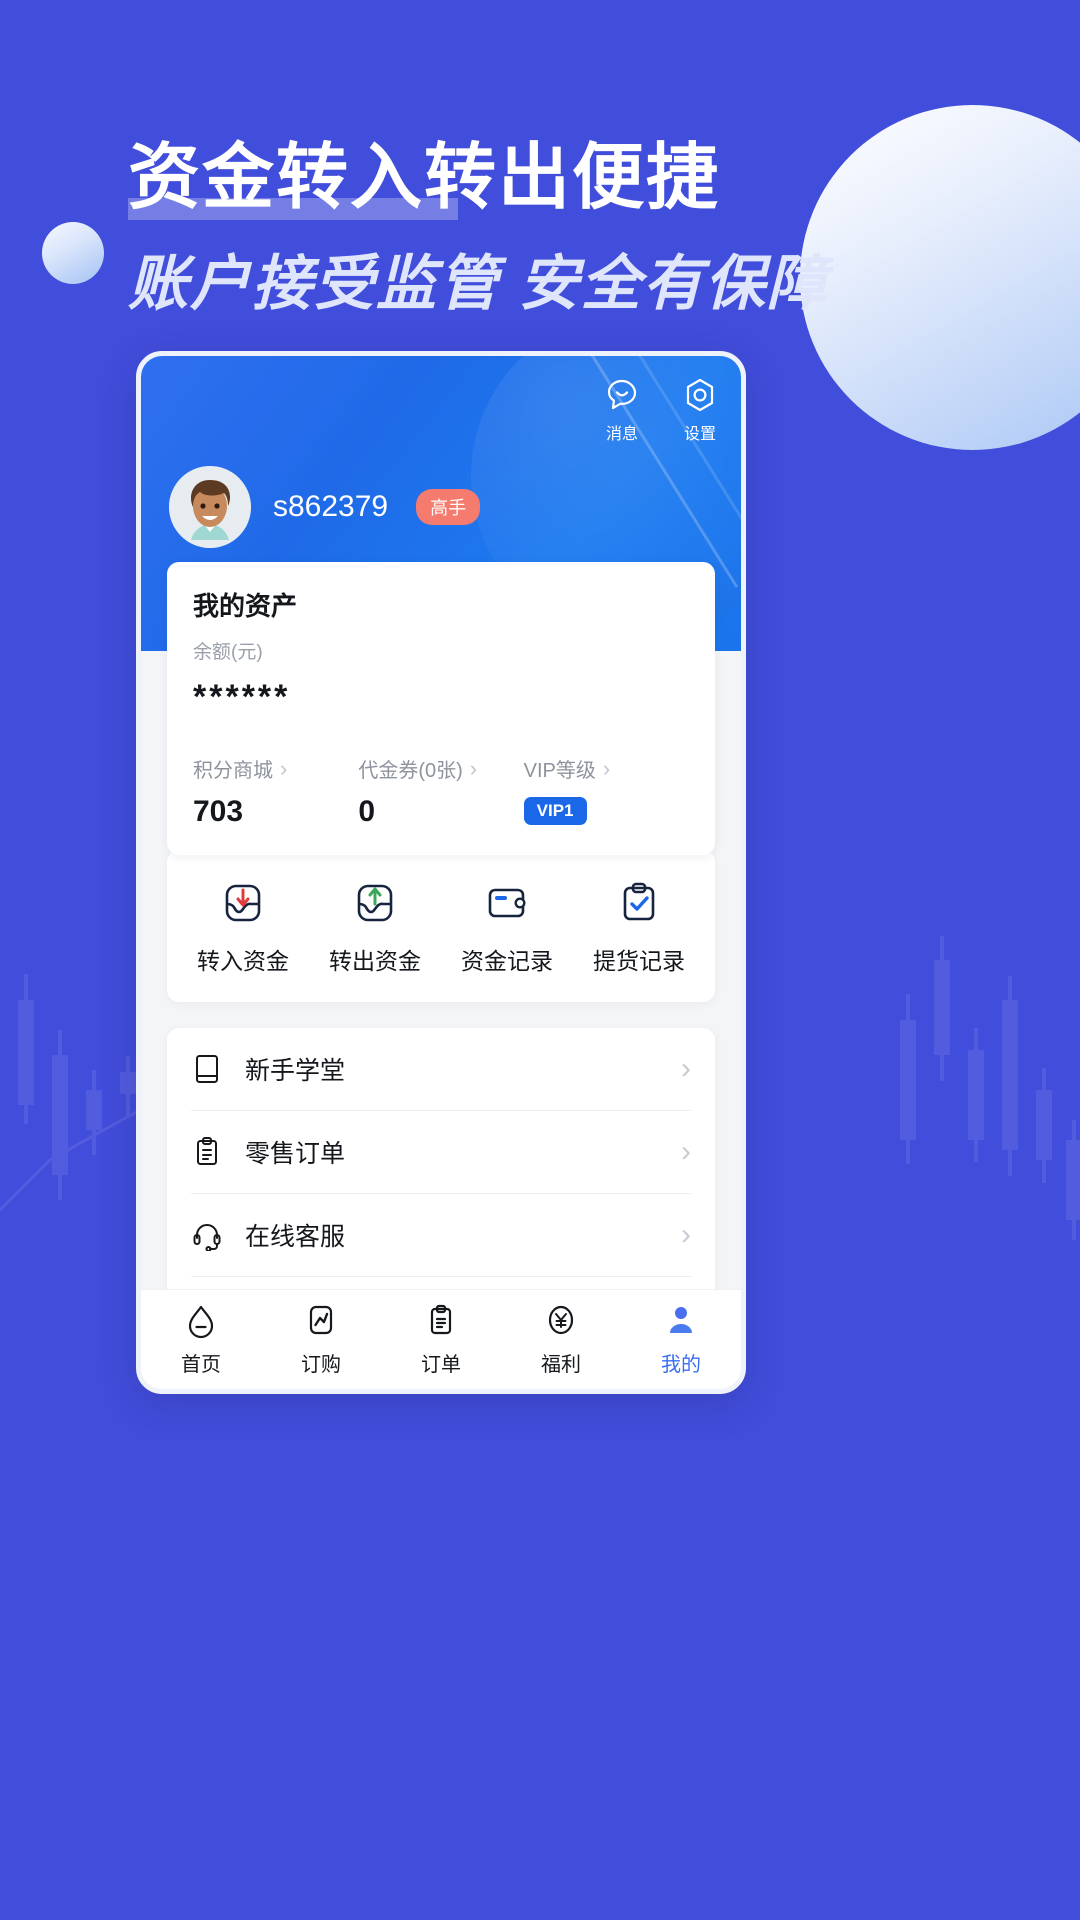  Describe the element at coordinates (295, 1237) in the screenshot. I see `menu-item-label: 在线客服` at that location.